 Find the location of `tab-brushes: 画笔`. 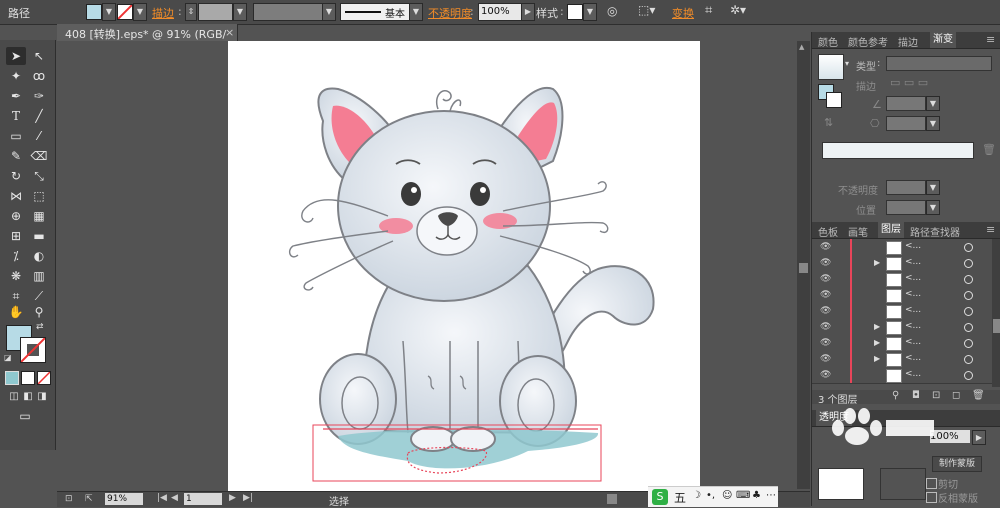

tab-brushes: 画笔 is located at coordinates (858, 231).